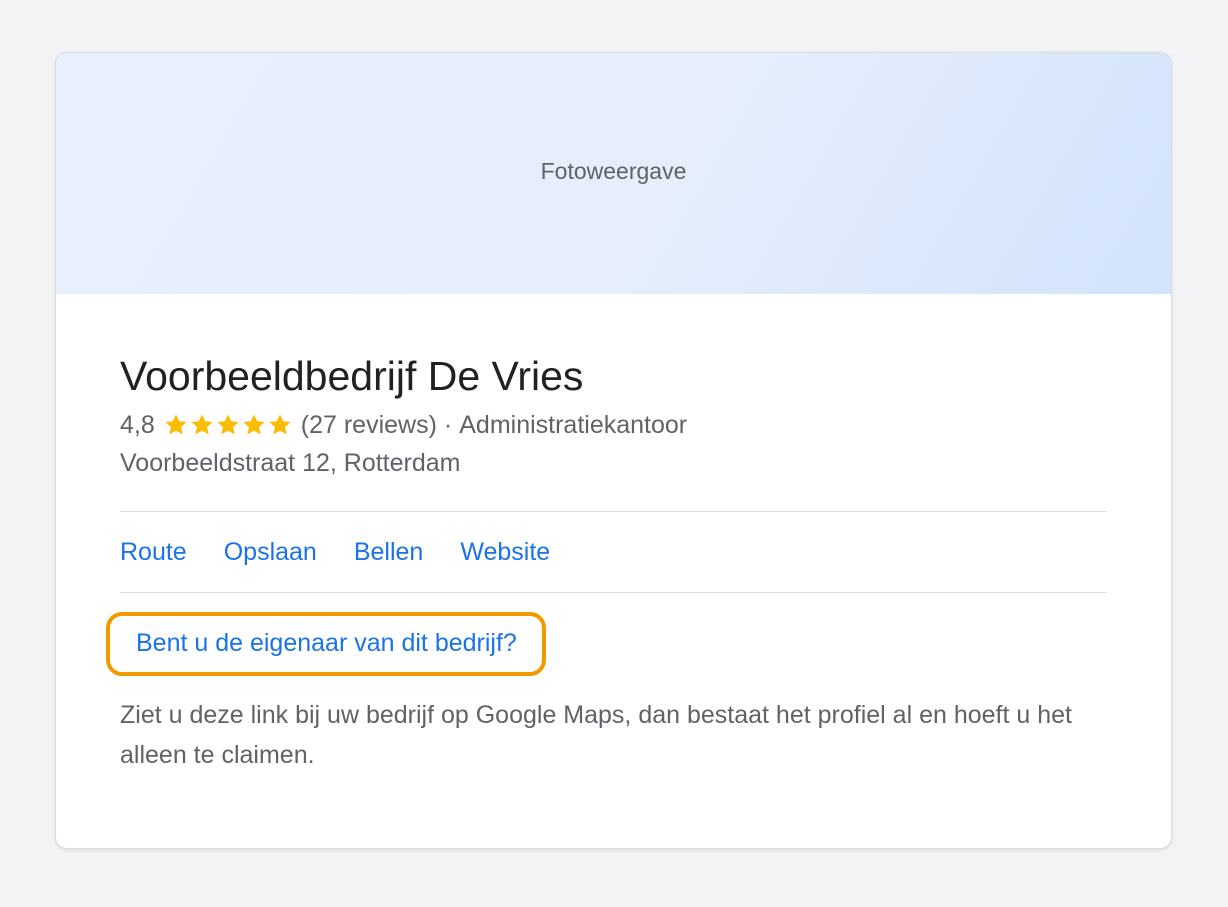 This screenshot has width=1228, height=907. Describe the element at coordinates (613, 552) in the screenshot. I see `action-bar: Route Opslaan Bellen Website` at that location.